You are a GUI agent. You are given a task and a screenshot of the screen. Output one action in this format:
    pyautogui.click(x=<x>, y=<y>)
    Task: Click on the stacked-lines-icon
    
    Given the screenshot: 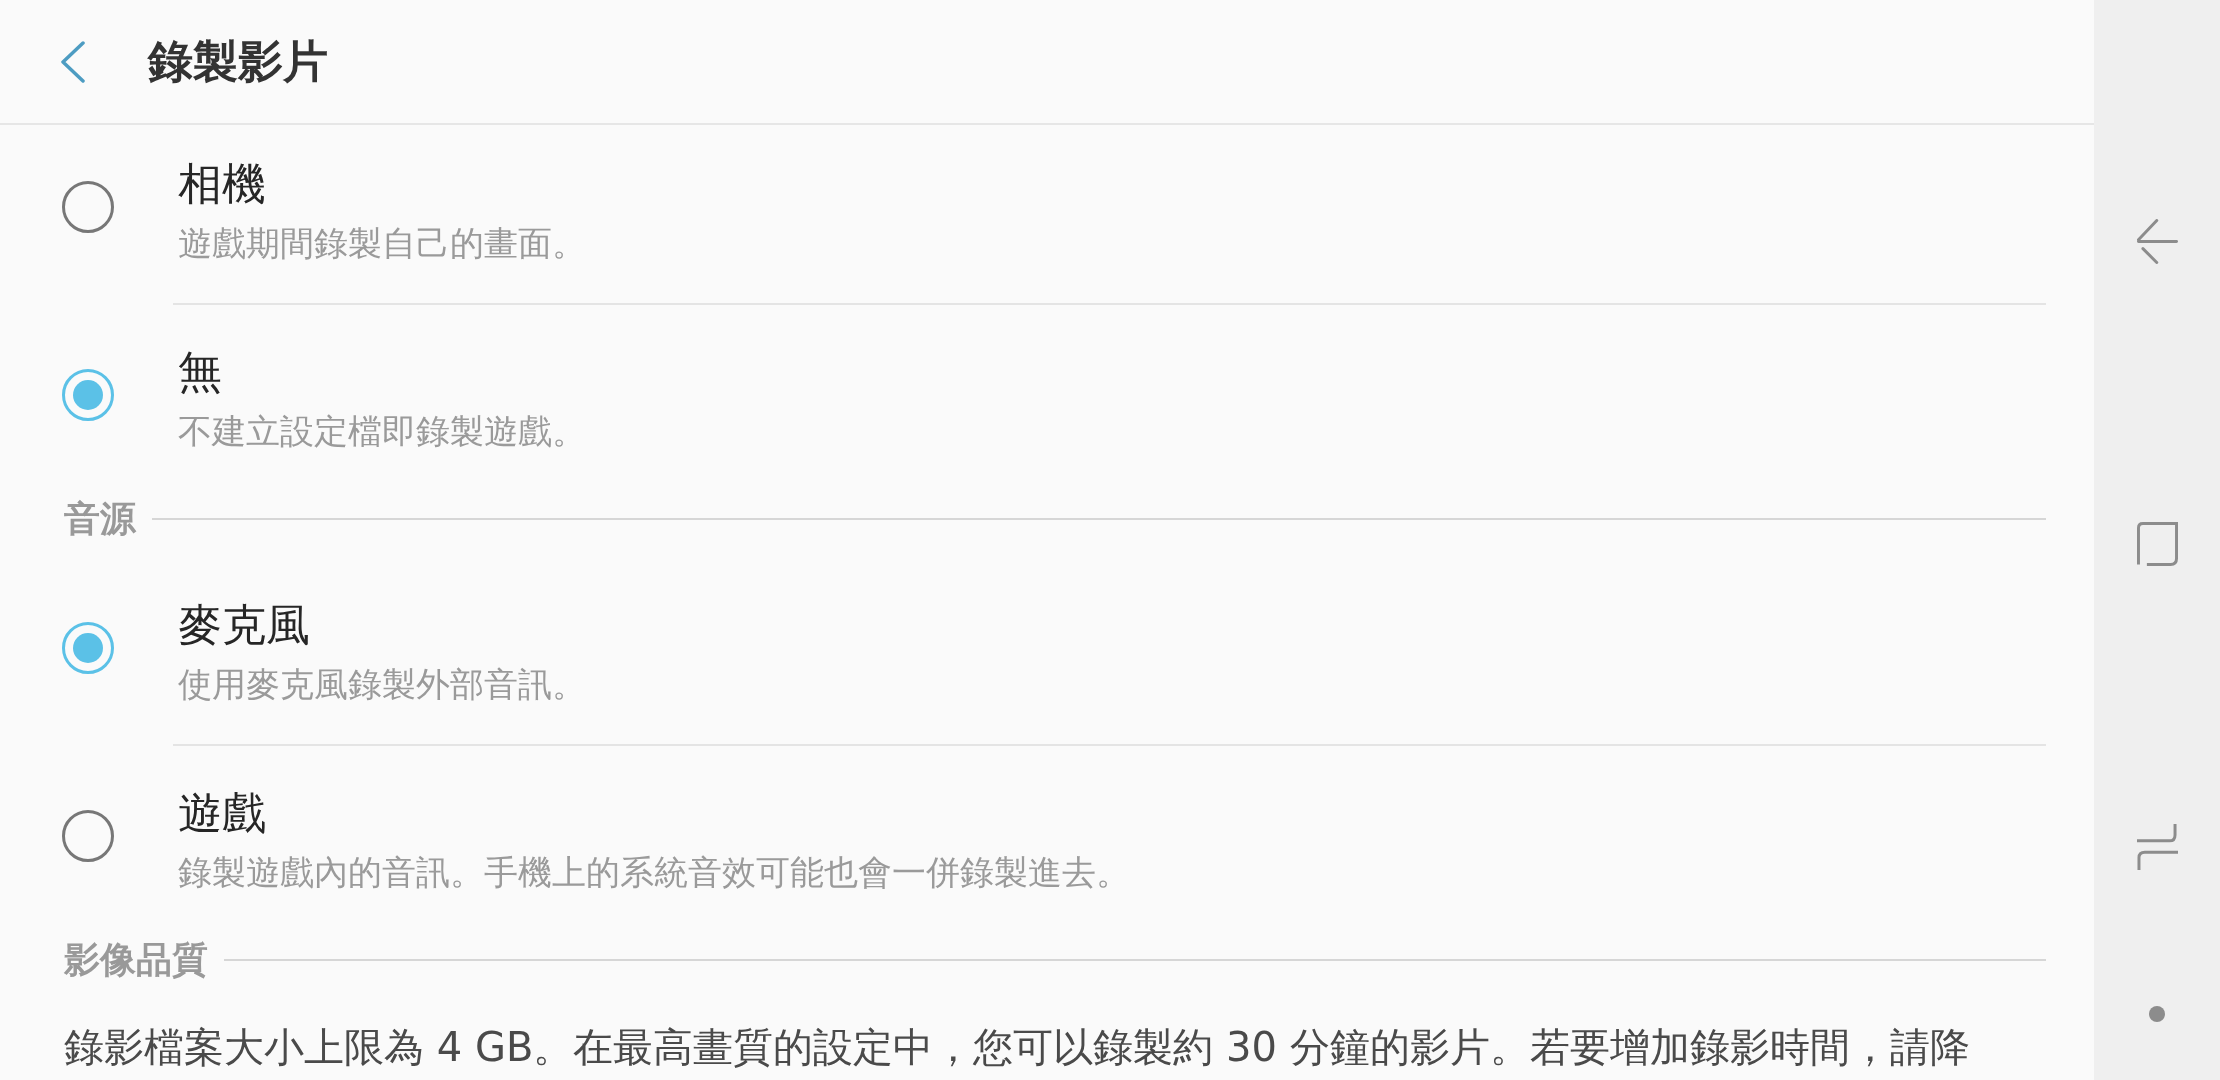 What is the action you would take?
    pyautogui.click(x=2157, y=847)
    